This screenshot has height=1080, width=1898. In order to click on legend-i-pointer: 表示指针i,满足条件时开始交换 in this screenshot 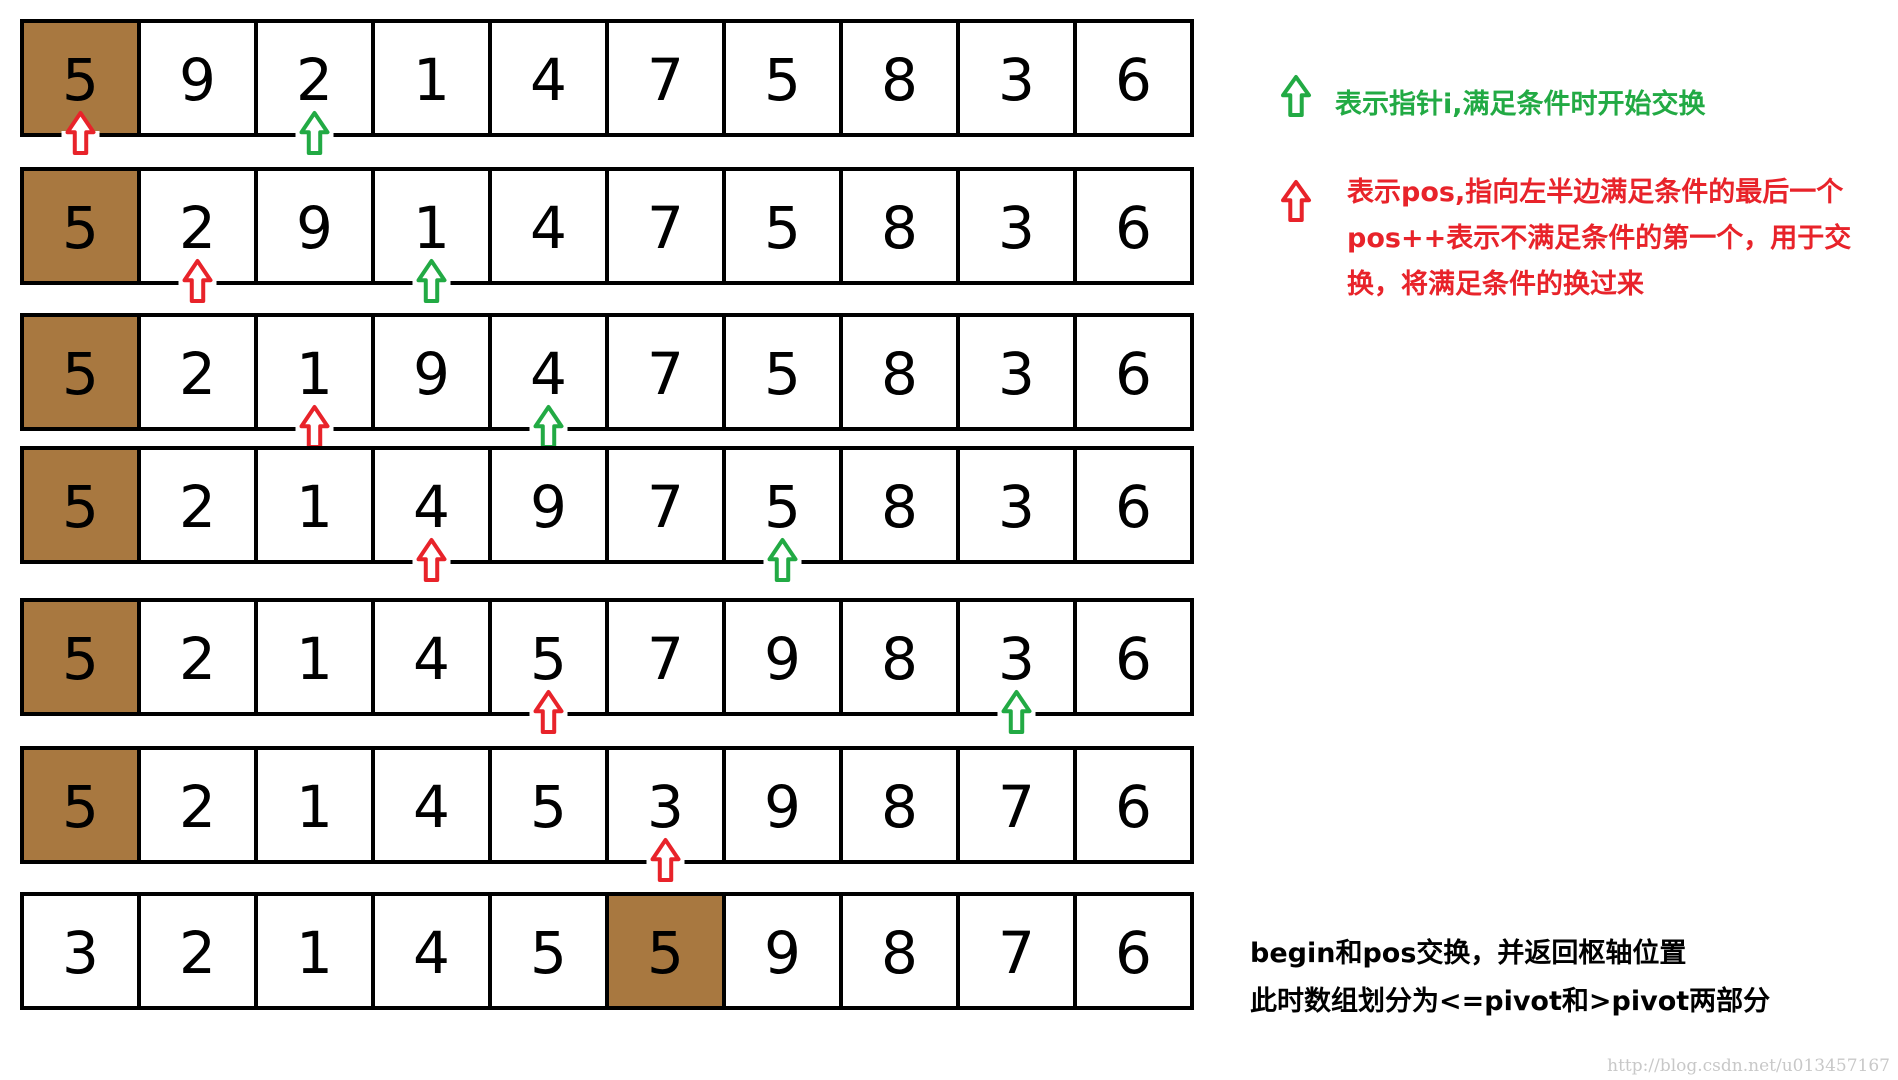, I will do `click(1520, 101)`.